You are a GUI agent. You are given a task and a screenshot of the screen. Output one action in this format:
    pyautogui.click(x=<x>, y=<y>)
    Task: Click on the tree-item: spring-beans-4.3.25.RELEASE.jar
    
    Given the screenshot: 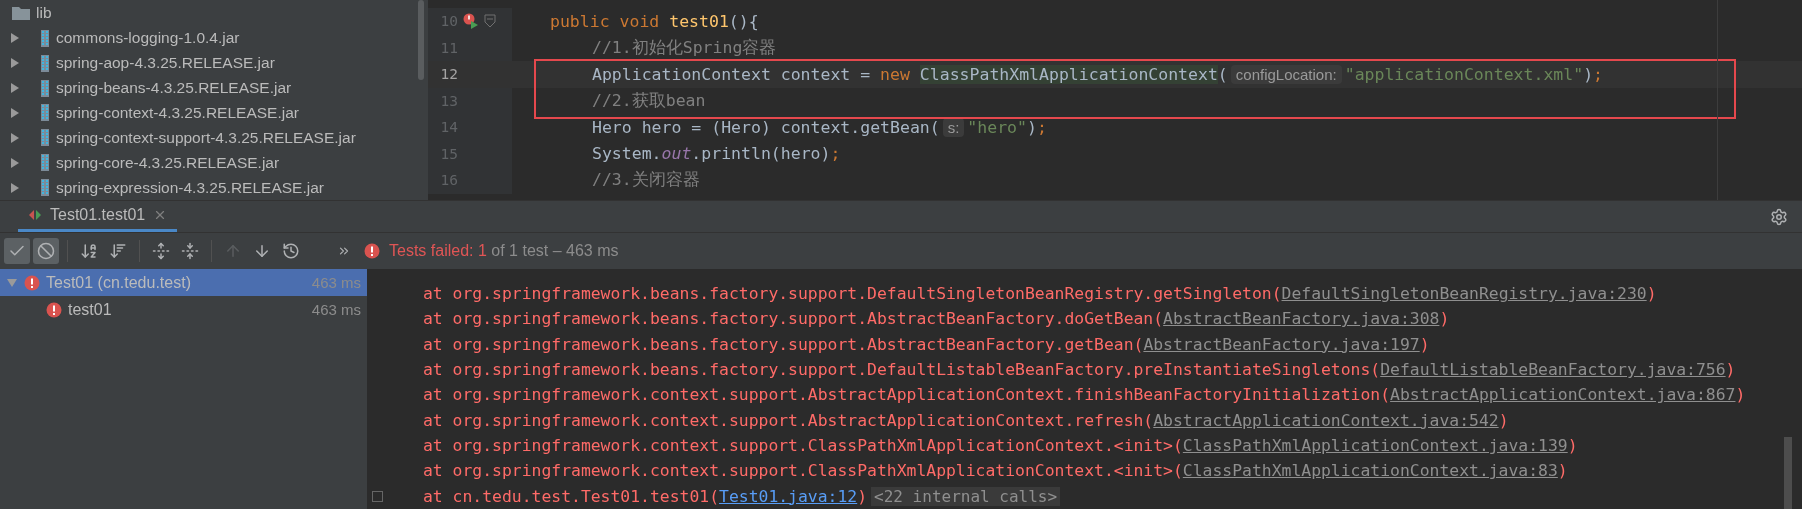 What is the action you would take?
    pyautogui.click(x=174, y=88)
    